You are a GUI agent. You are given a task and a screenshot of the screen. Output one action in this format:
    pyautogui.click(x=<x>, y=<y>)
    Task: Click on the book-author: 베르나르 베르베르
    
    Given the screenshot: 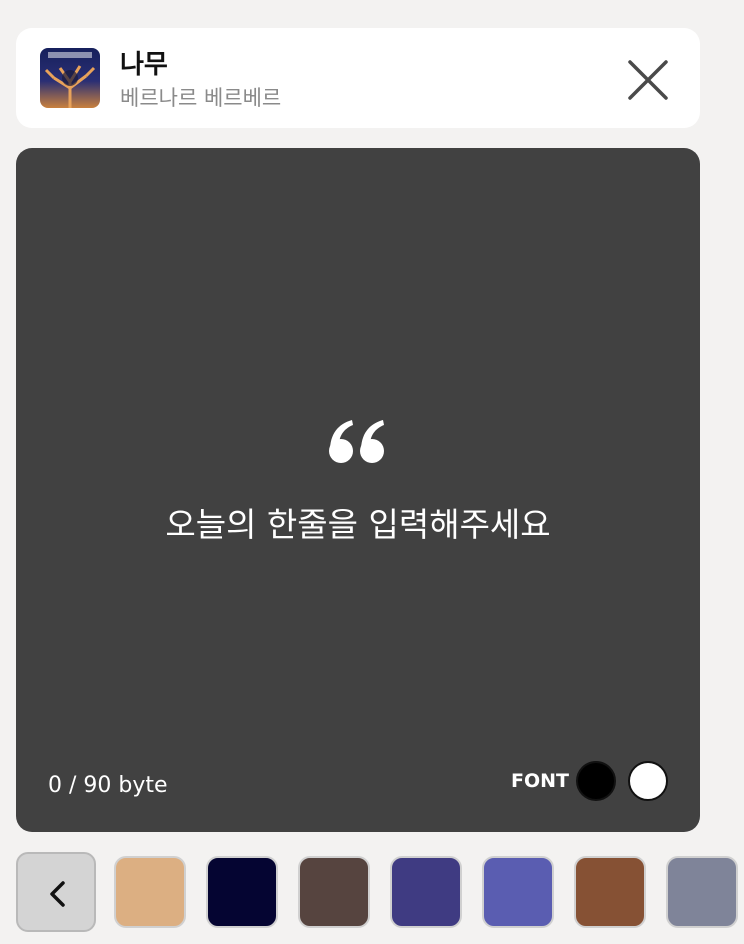 What is the action you would take?
    pyautogui.click(x=201, y=98)
    